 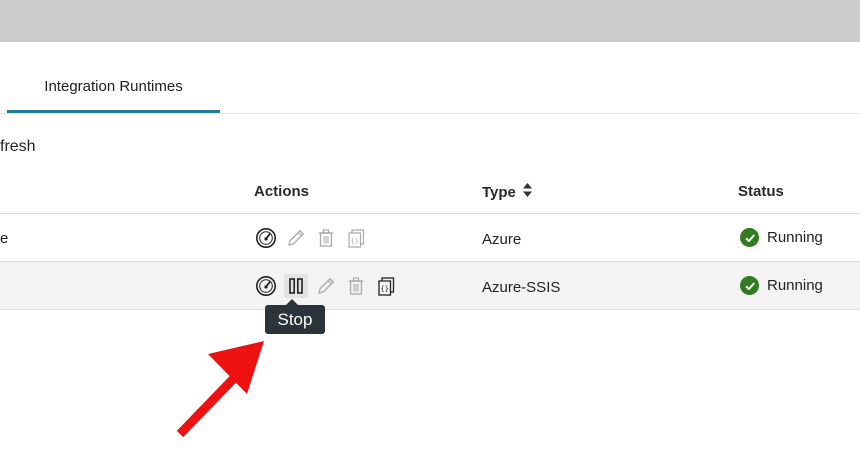 What do you see at coordinates (113, 87) in the screenshot?
I see `tab-integration-runtimes: Integration Runtimes` at bounding box center [113, 87].